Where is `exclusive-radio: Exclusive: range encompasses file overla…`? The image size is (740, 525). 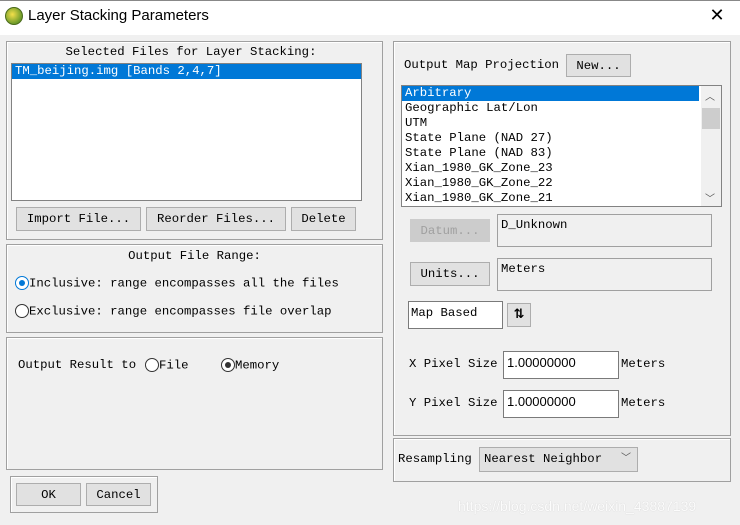 exclusive-radio: Exclusive: range encompasses file overla… is located at coordinates (173, 311).